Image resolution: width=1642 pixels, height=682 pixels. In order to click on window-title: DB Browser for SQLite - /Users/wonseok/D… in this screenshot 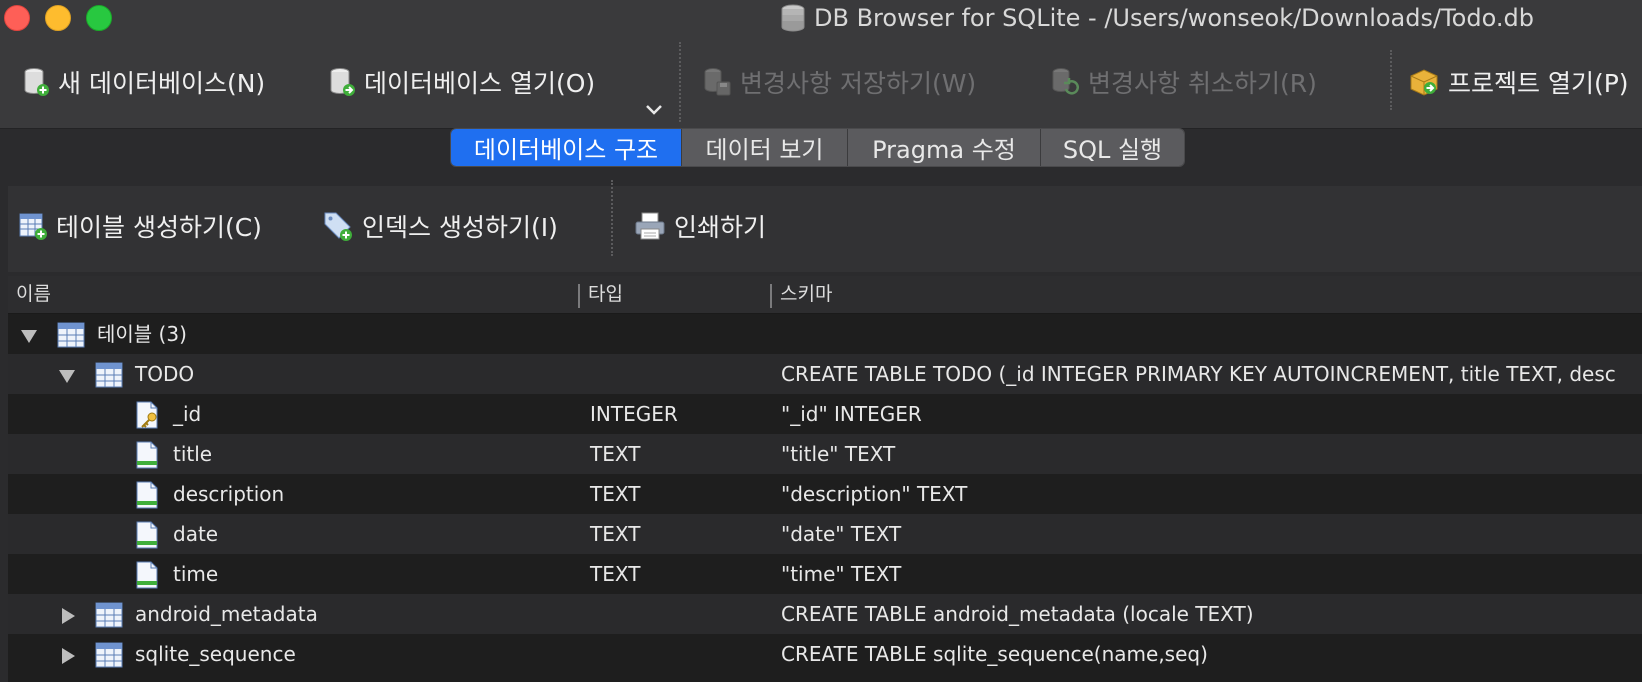, I will do `click(1174, 18)`.